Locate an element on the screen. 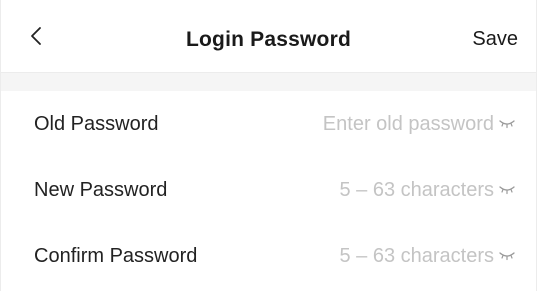 The width and height of the screenshot is (537, 291). old-password-field-group is located at coordinates (397, 124).